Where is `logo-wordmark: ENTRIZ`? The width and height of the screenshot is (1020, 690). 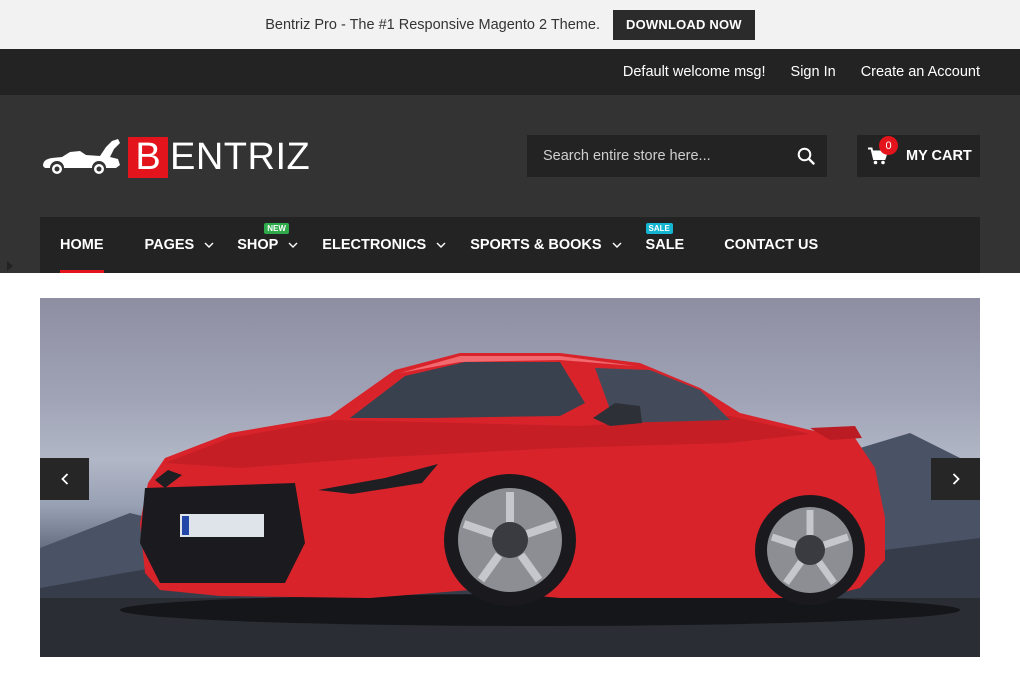
logo-wordmark: ENTRIZ is located at coordinates (240, 156).